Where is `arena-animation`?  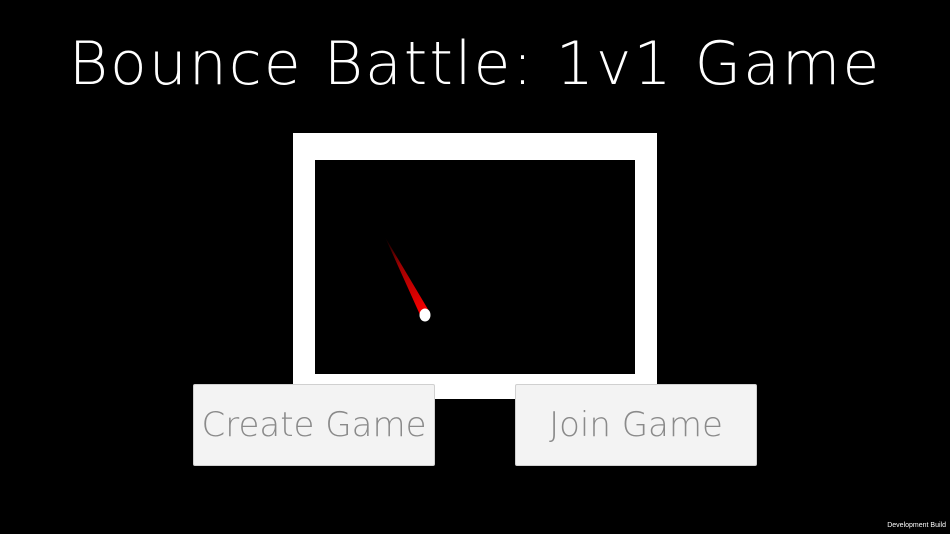 arena-animation is located at coordinates (408, 279).